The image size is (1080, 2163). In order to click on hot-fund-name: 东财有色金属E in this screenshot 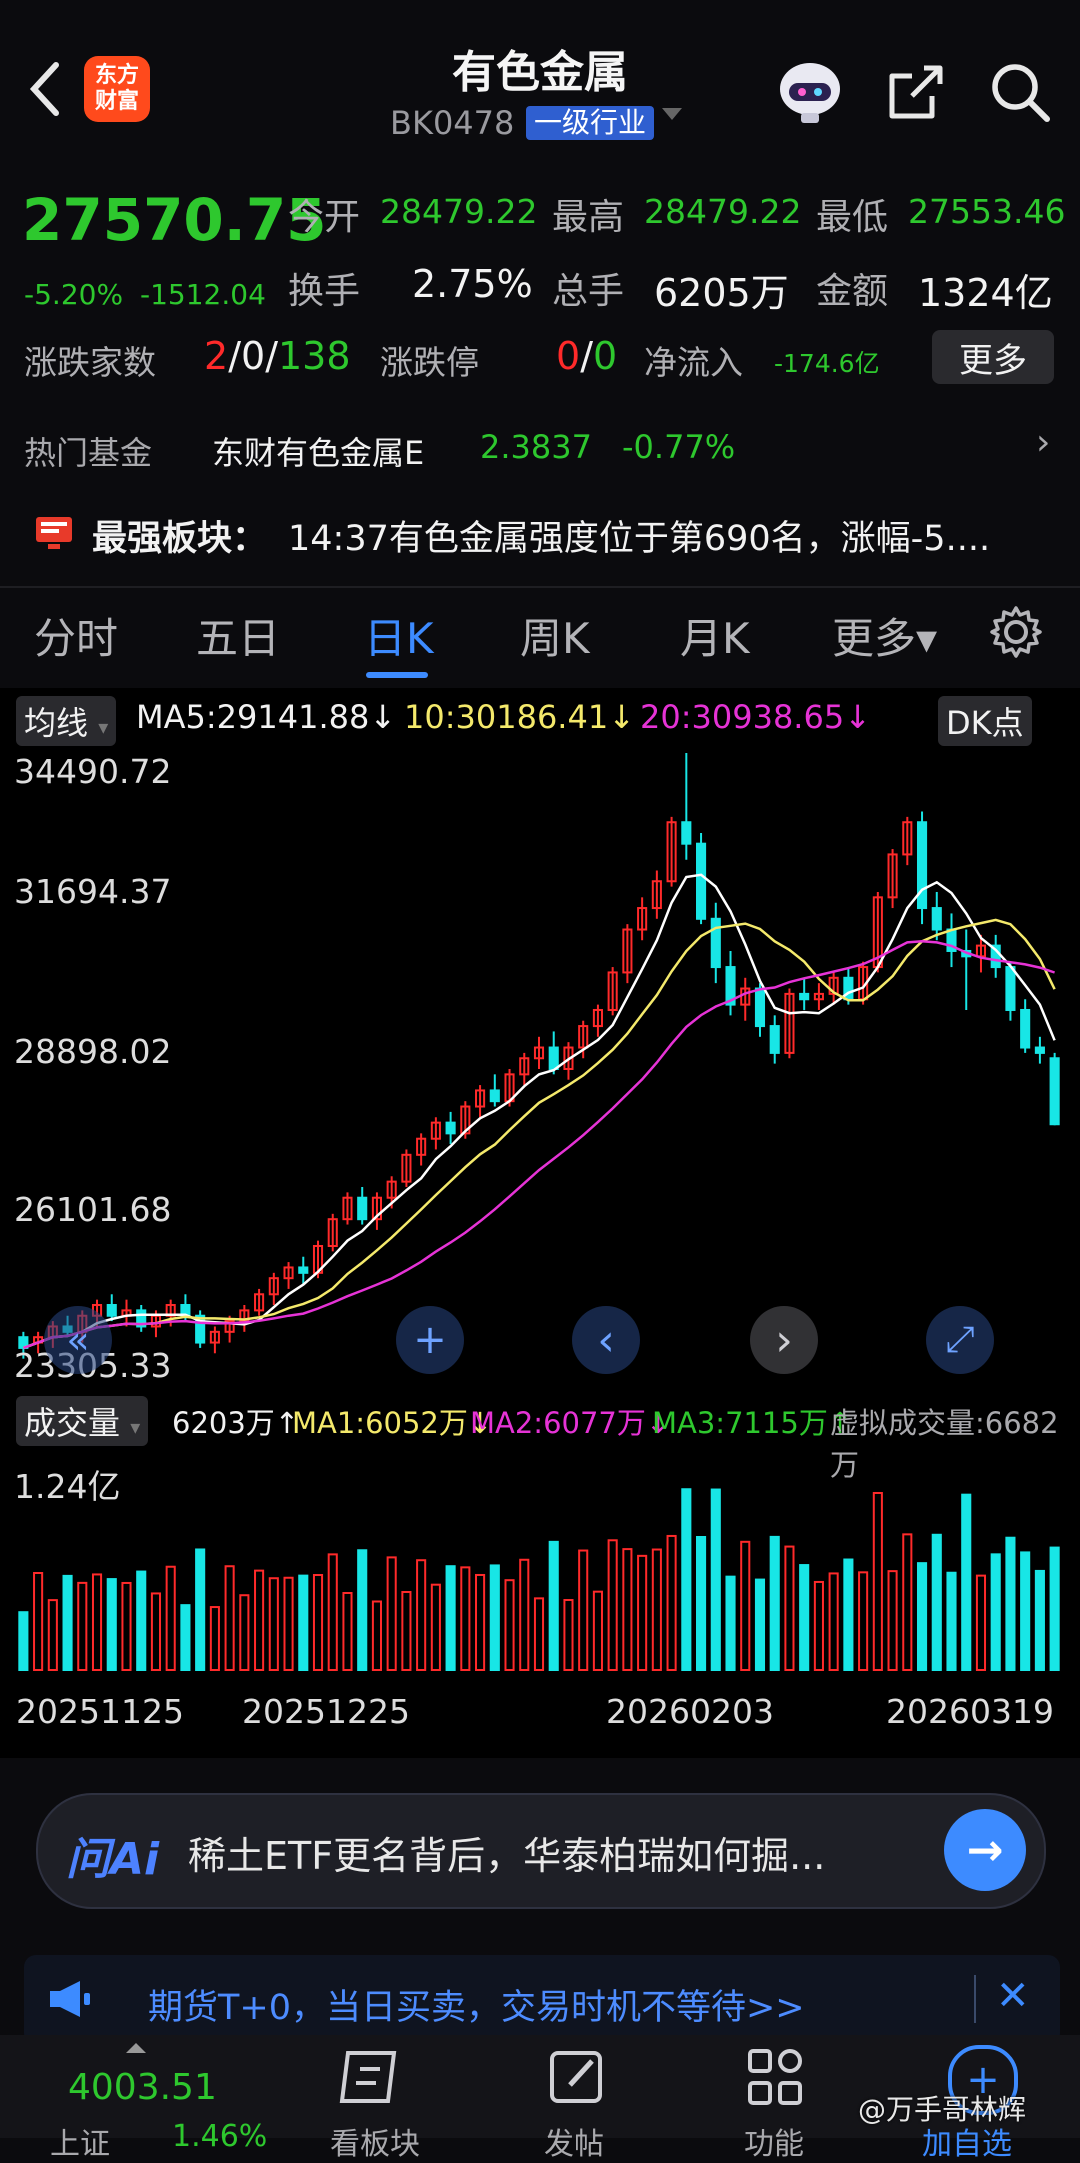, I will do `click(318, 453)`.